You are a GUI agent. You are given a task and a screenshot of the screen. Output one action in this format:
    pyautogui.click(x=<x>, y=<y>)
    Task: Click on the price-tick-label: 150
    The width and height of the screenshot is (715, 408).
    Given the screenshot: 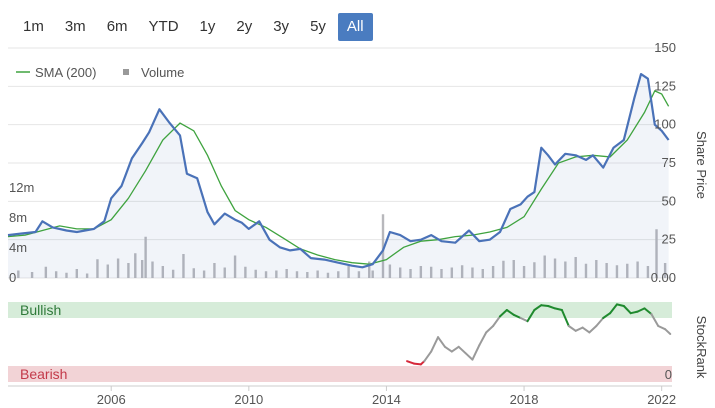 What is the action you would take?
    pyautogui.click(x=665, y=47)
    